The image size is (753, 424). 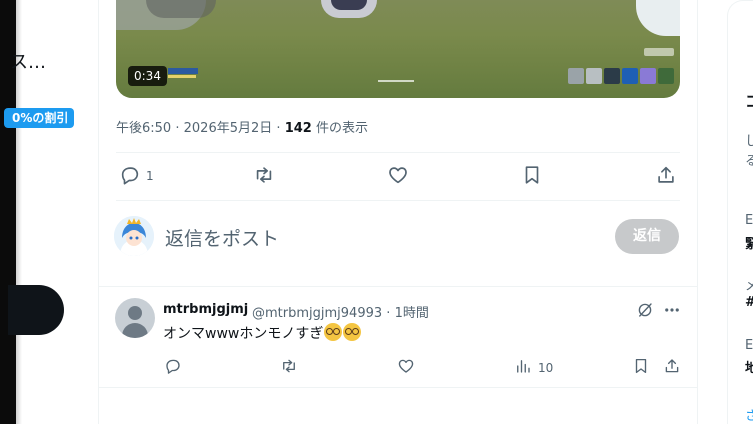 I want to click on tweet-date: 2026年5月2日, so click(x=228, y=128).